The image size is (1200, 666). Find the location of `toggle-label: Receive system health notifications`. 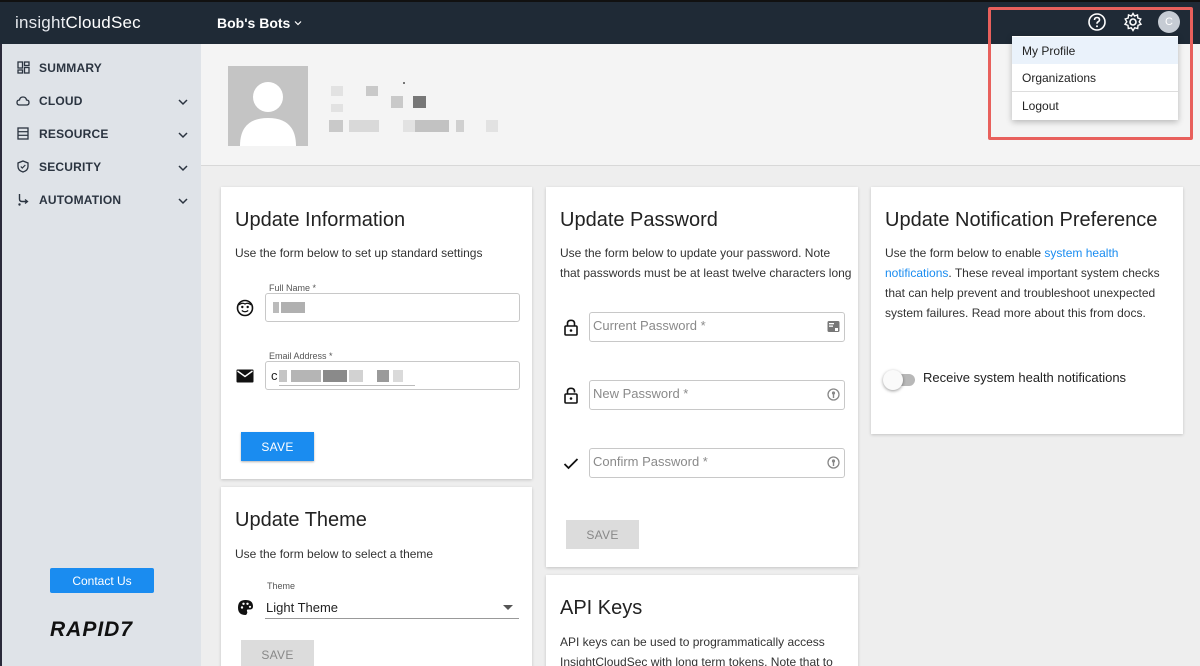

toggle-label: Receive system health notifications is located at coordinates (1025, 377).